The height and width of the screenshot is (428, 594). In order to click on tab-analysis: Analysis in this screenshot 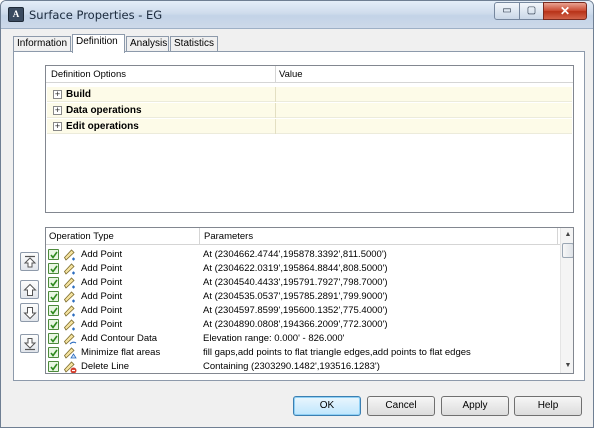, I will do `click(147, 44)`.